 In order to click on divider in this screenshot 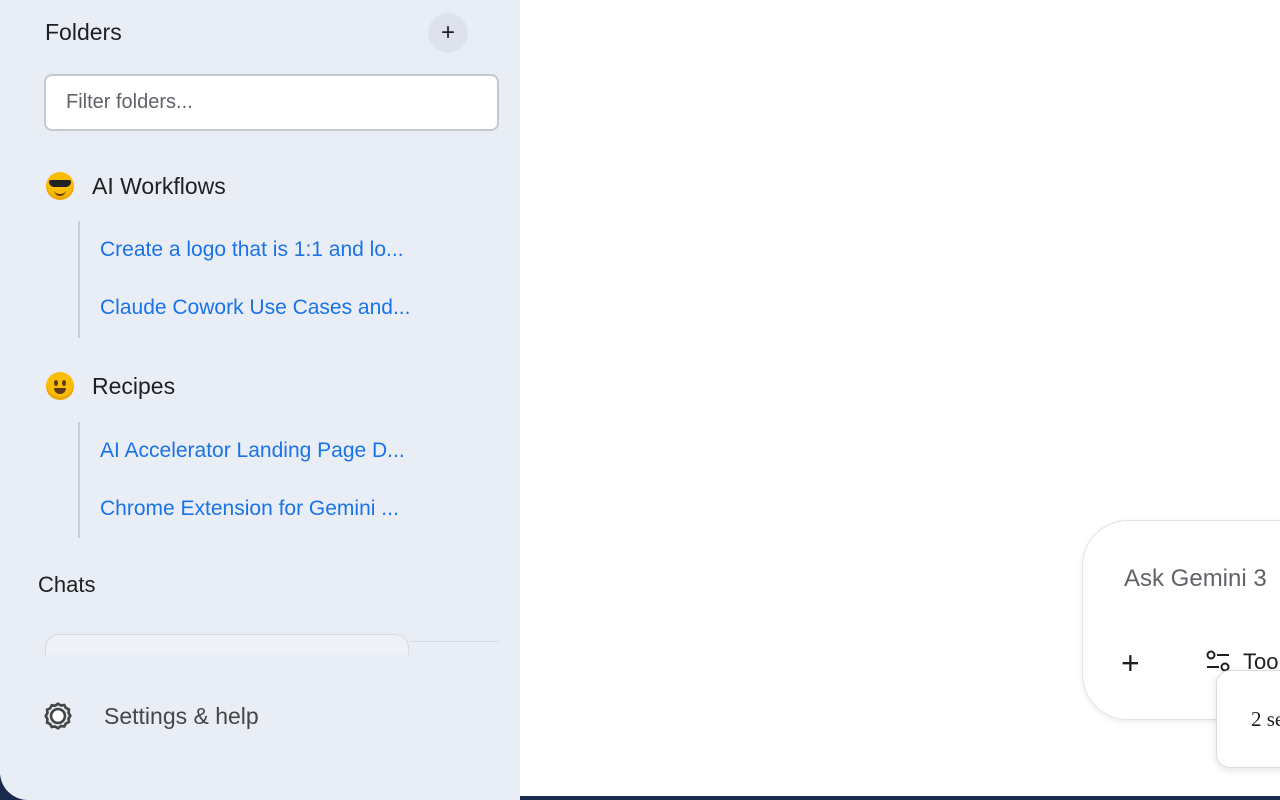, I will do `click(454, 641)`.